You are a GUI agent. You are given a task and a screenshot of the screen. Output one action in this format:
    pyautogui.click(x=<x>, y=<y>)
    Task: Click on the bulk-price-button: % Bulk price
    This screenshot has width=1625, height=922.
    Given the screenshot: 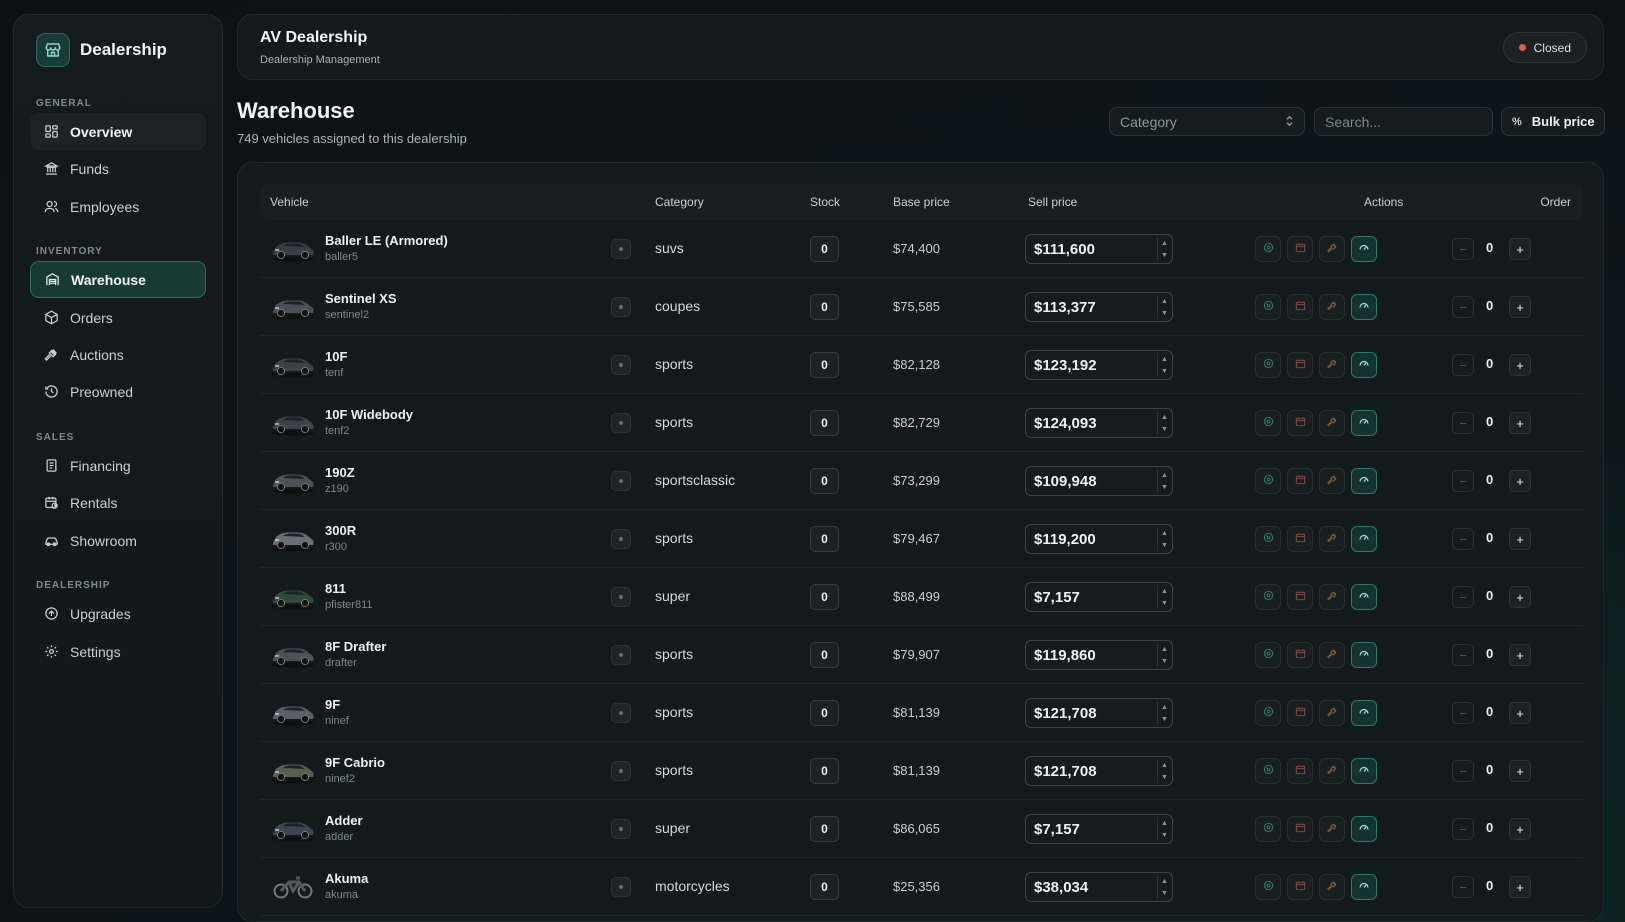 What is the action you would take?
    pyautogui.click(x=1553, y=121)
    